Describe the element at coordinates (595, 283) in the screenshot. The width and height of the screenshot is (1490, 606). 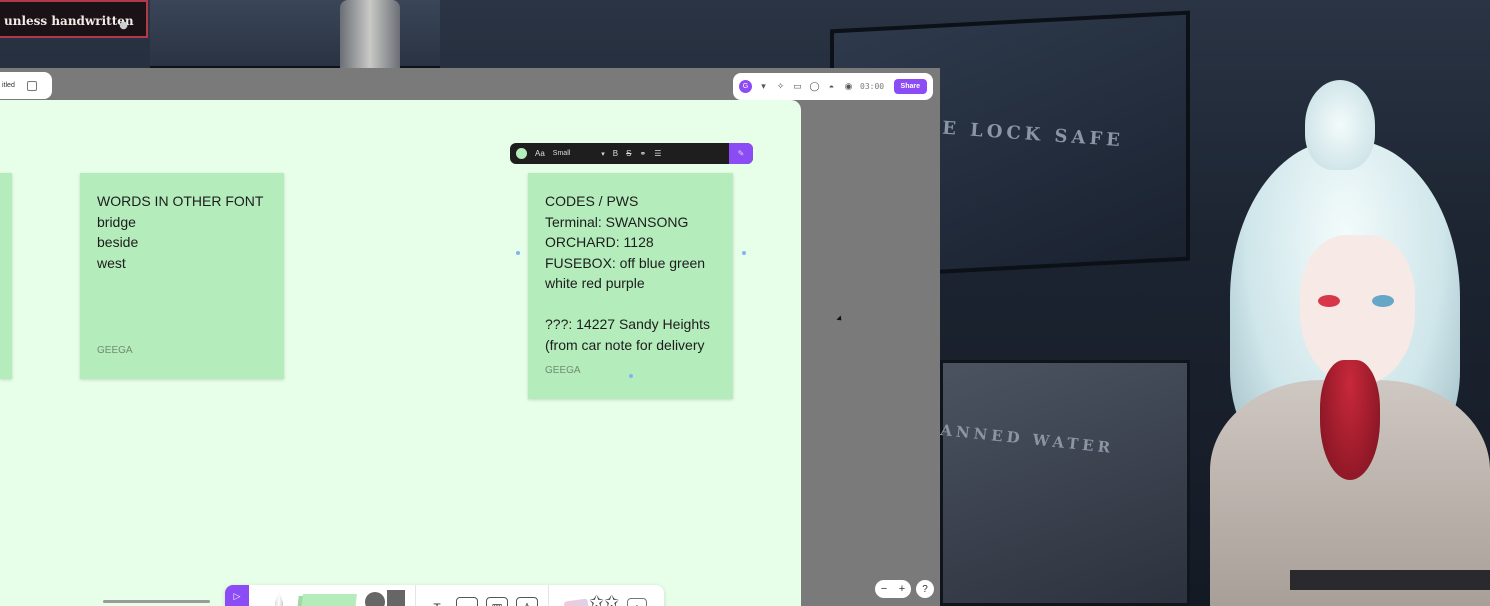
I see `note-line: white red purple` at that location.